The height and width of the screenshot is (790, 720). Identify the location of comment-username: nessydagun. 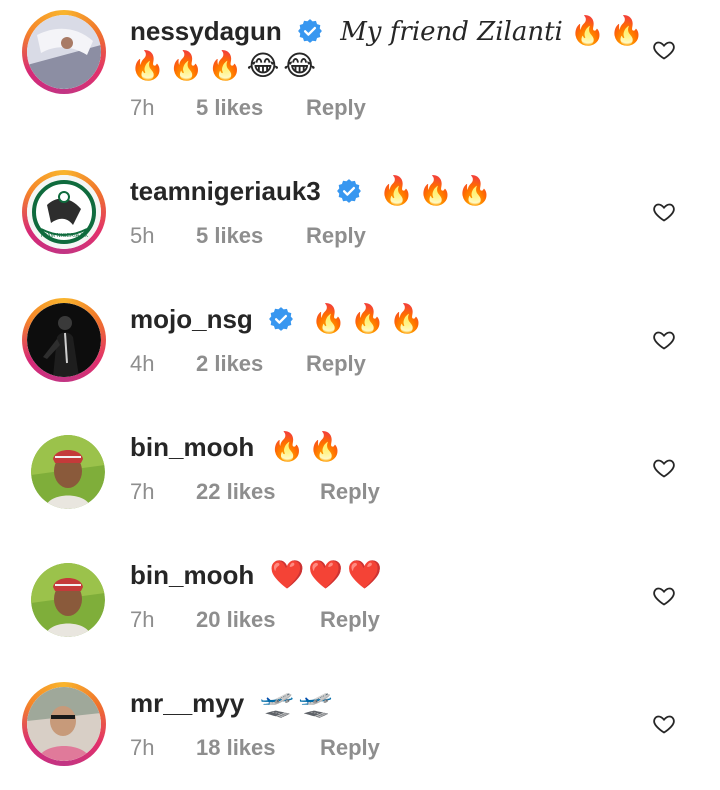
(206, 31).